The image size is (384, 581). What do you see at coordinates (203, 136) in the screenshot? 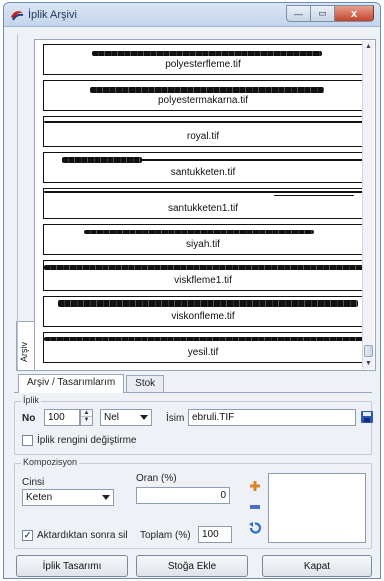
I see `list-item-name: royal.tif` at bounding box center [203, 136].